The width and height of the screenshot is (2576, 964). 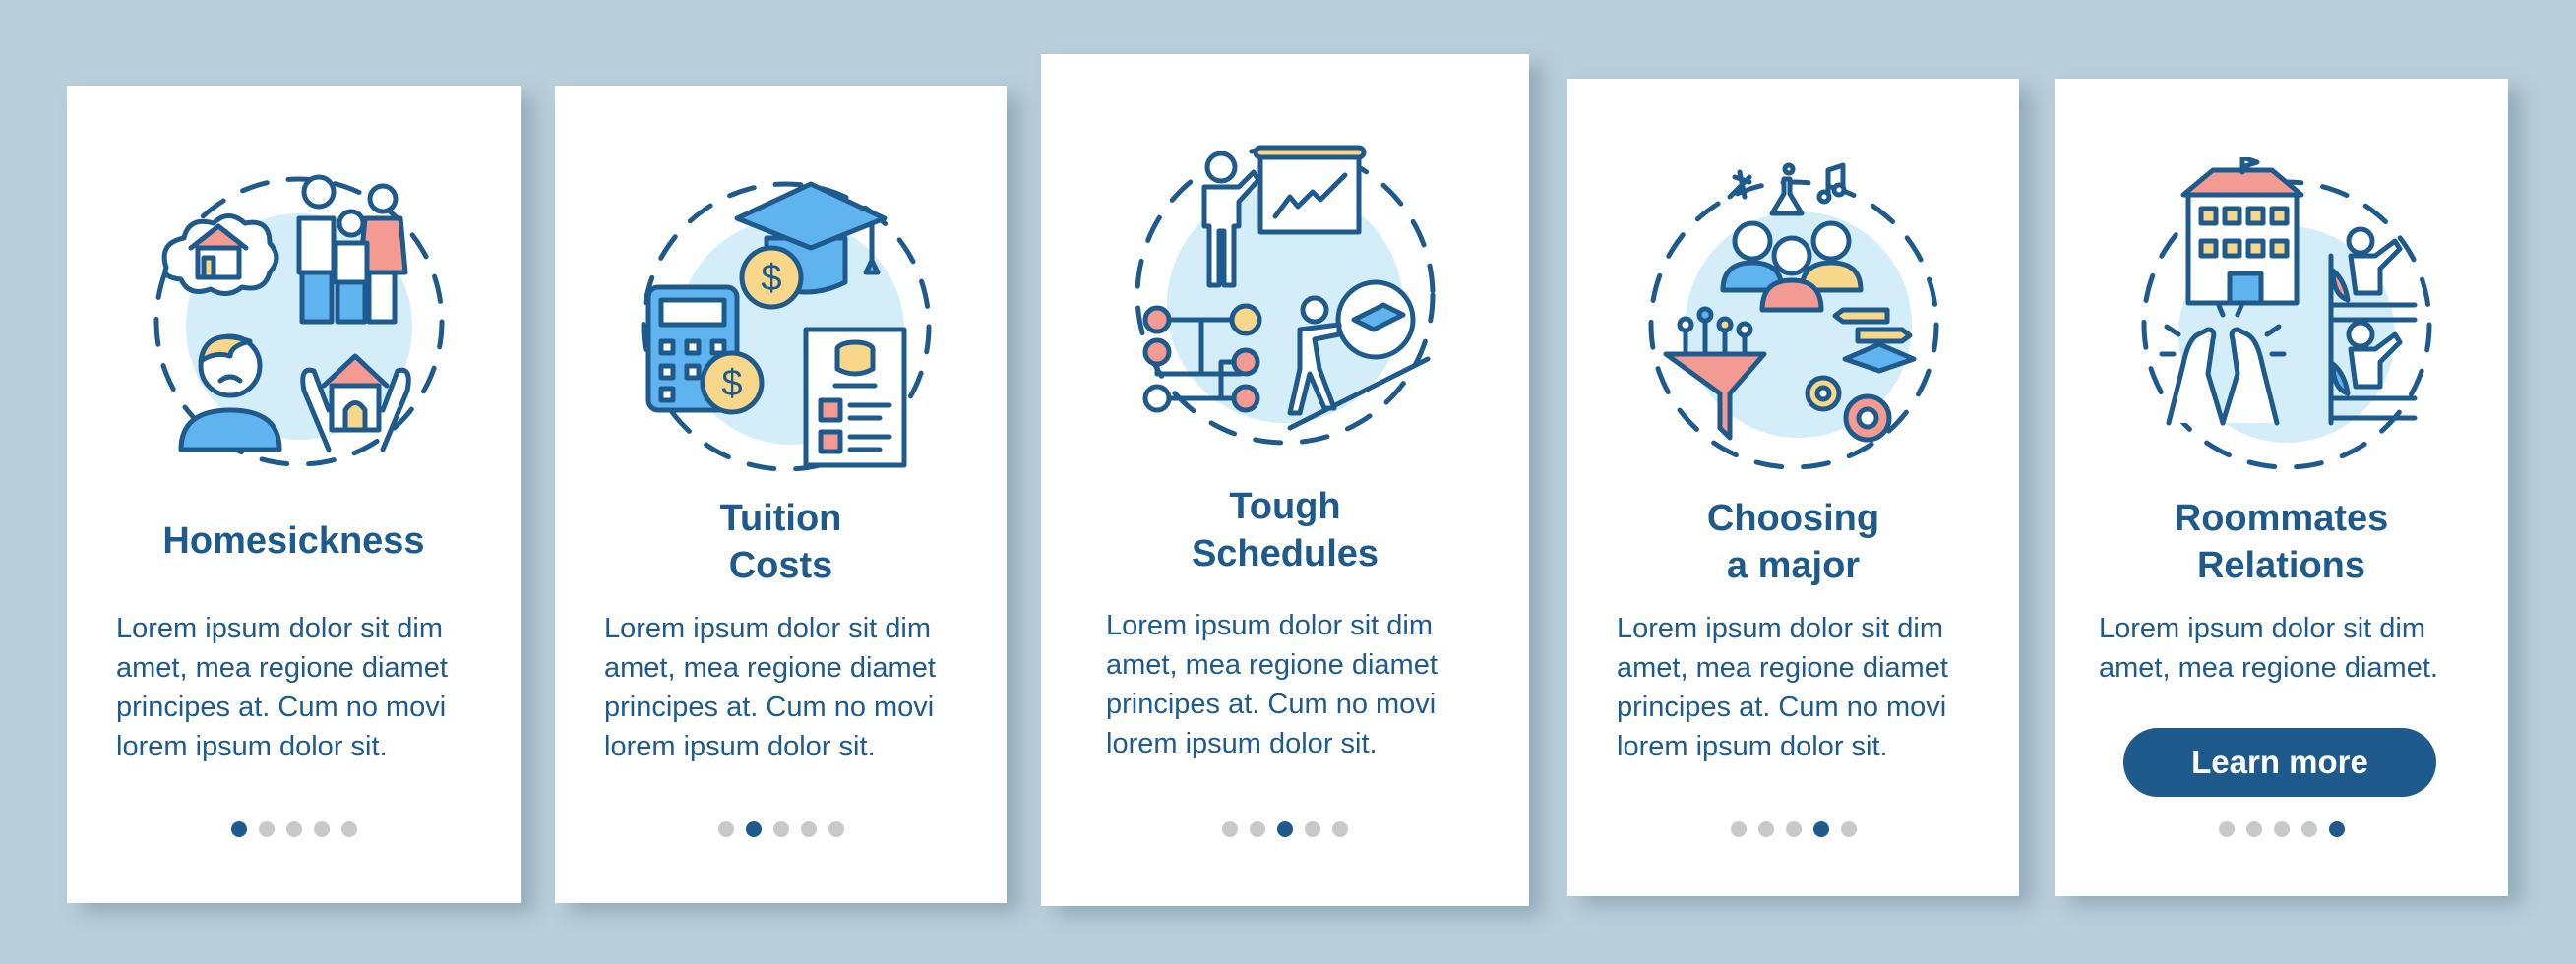 What do you see at coordinates (2286, 313) in the screenshot?
I see `roommates-illustration` at bounding box center [2286, 313].